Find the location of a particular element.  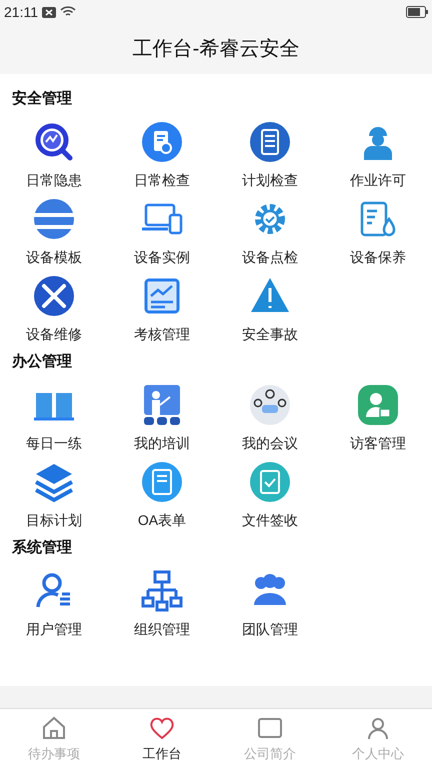

menu-item: 考核管理 is located at coordinates (162, 310).